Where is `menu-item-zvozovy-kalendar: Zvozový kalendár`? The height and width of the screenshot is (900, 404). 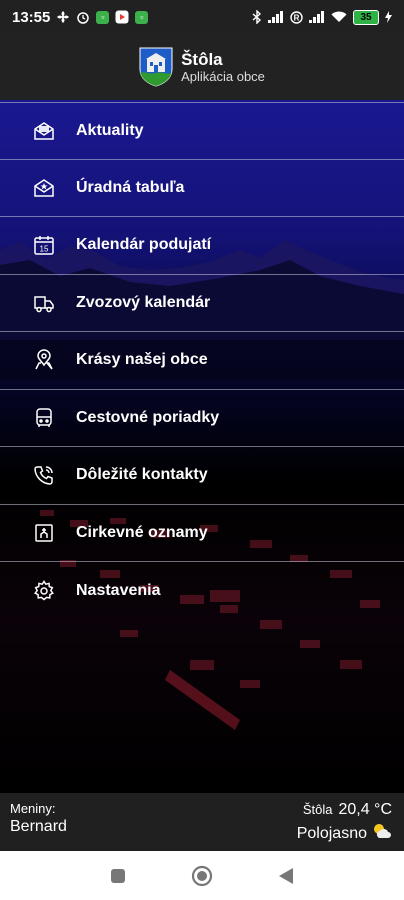 menu-item-zvozovy-kalendar: Zvozový kalendár is located at coordinates (202, 303).